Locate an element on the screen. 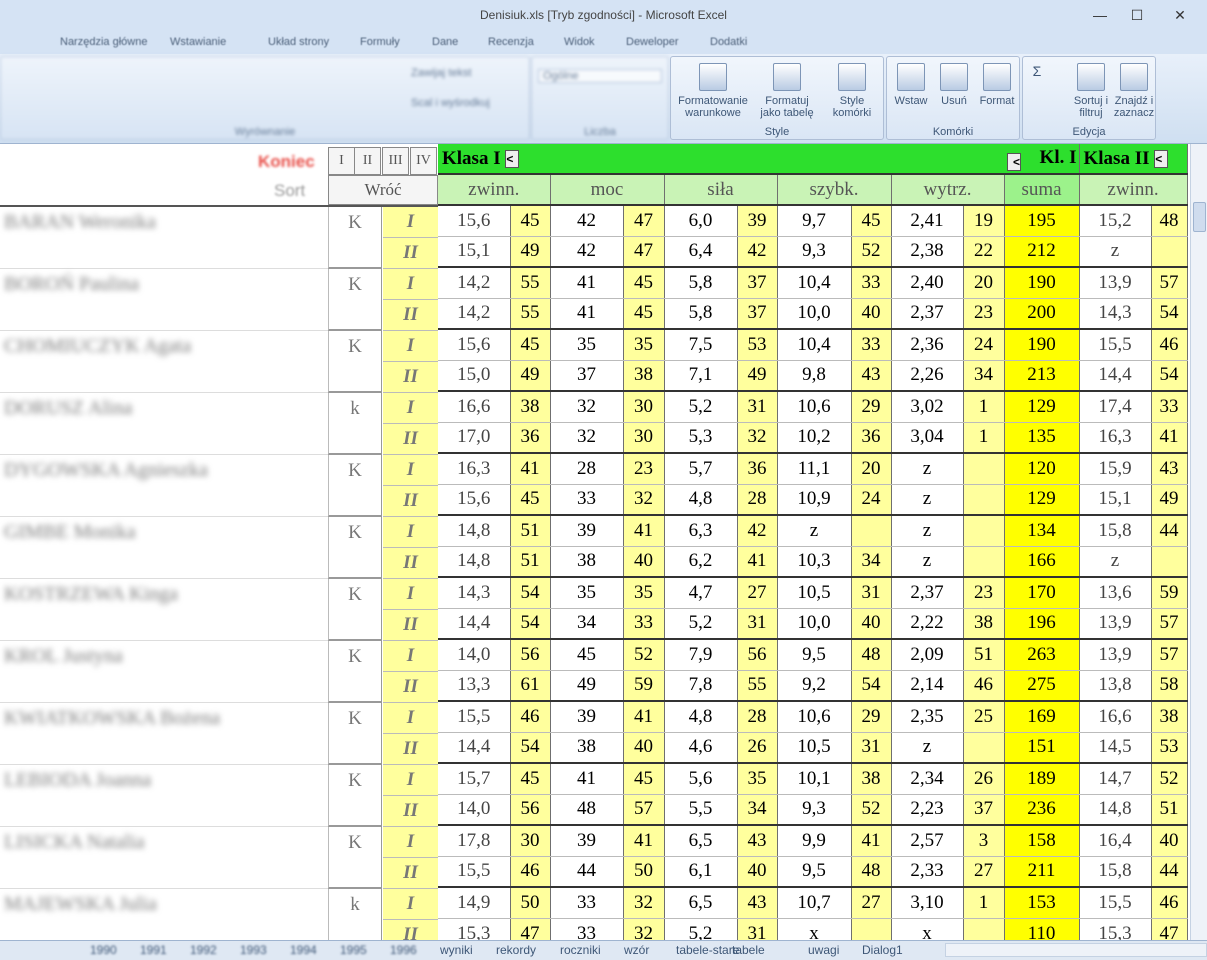 The image size is (1207, 960). table-cell: 49 is located at coordinates (757, 376).